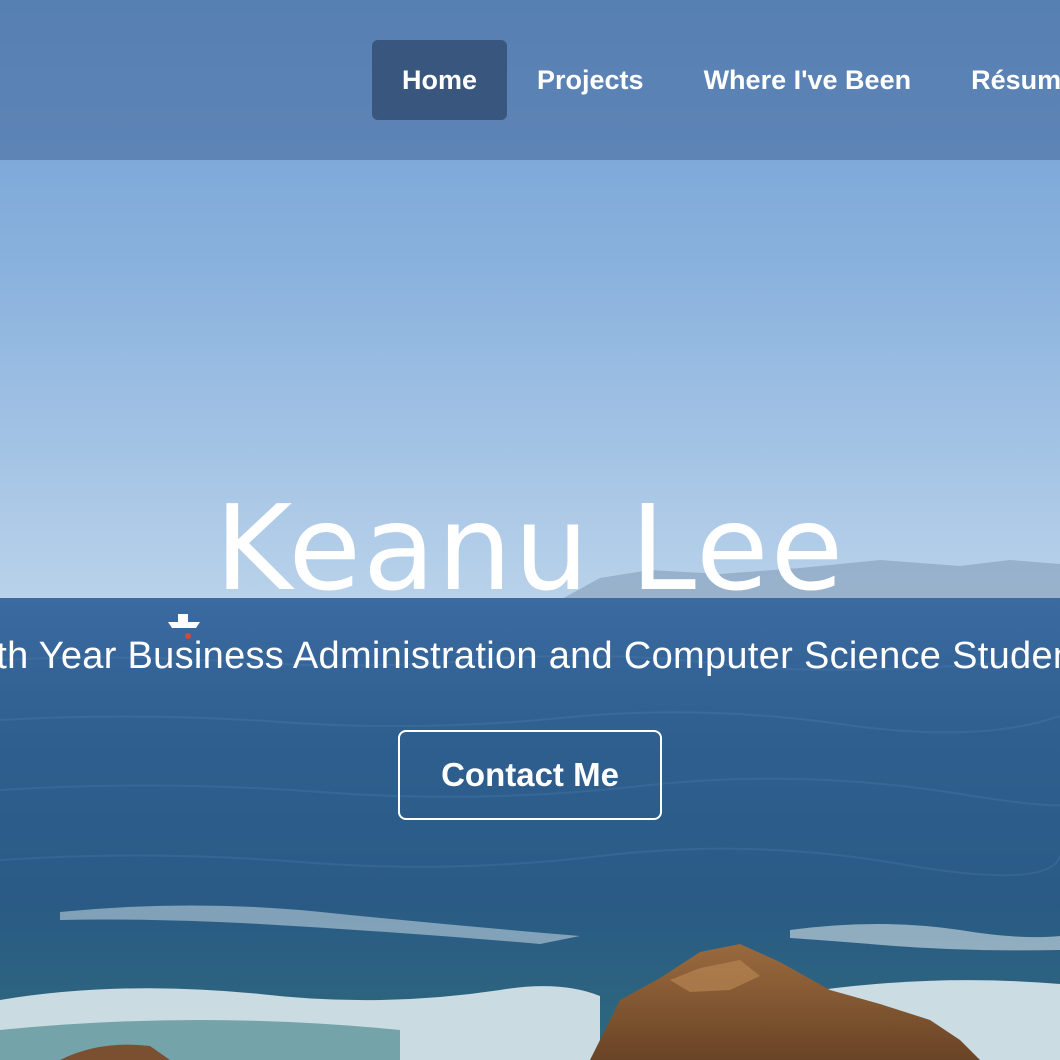  I want to click on nav-item-where-ive-been: Where I've Been, so click(808, 80).